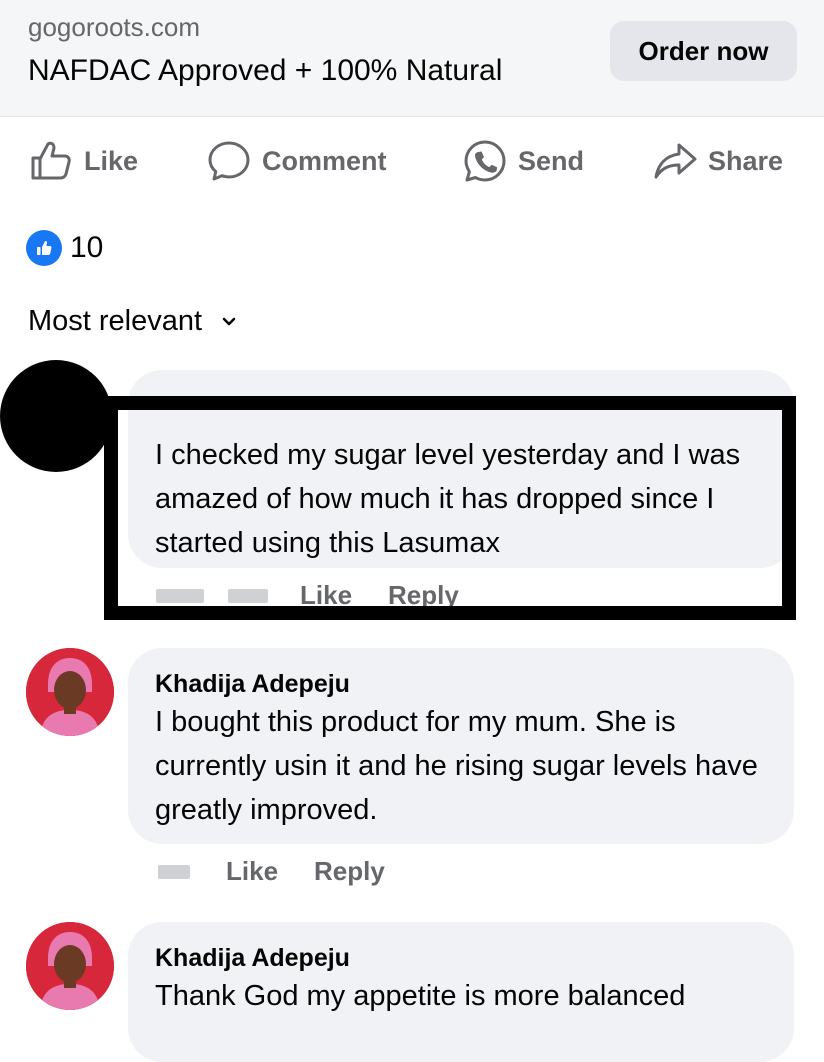 The height and width of the screenshot is (1062, 824). Describe the element at coordinates (114, 27) in the screenshot. I see `ad-domain: gogoroots.com` at that location.